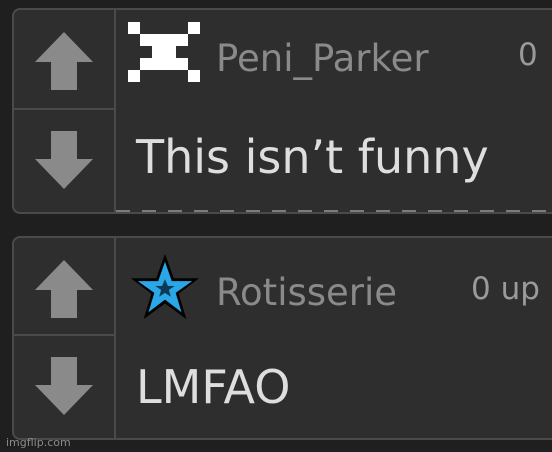 This screenshot has height=452, width=552. What do you see at coordinates (528, 55) in the screenshot?
I see `comment-points: 0` at bounding box center [528, 55].